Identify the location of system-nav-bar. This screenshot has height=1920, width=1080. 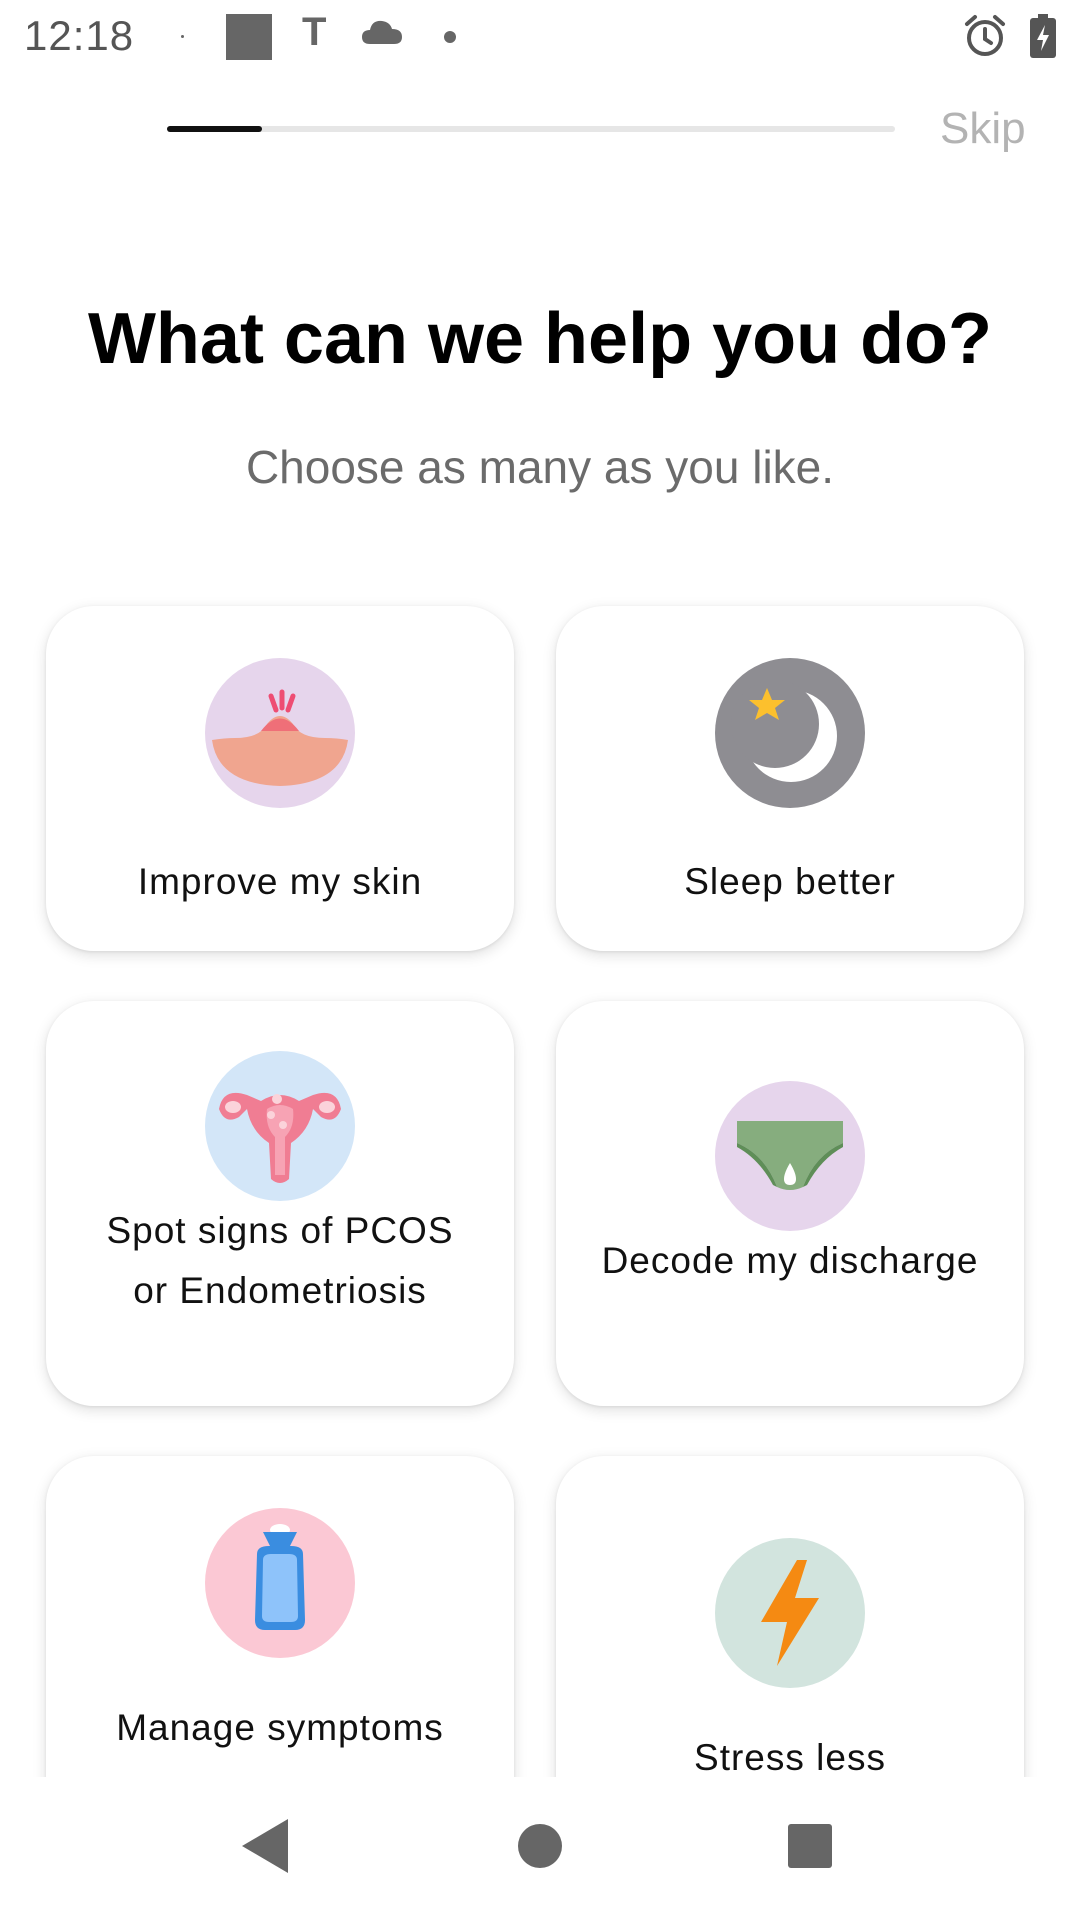
(540, 1848).